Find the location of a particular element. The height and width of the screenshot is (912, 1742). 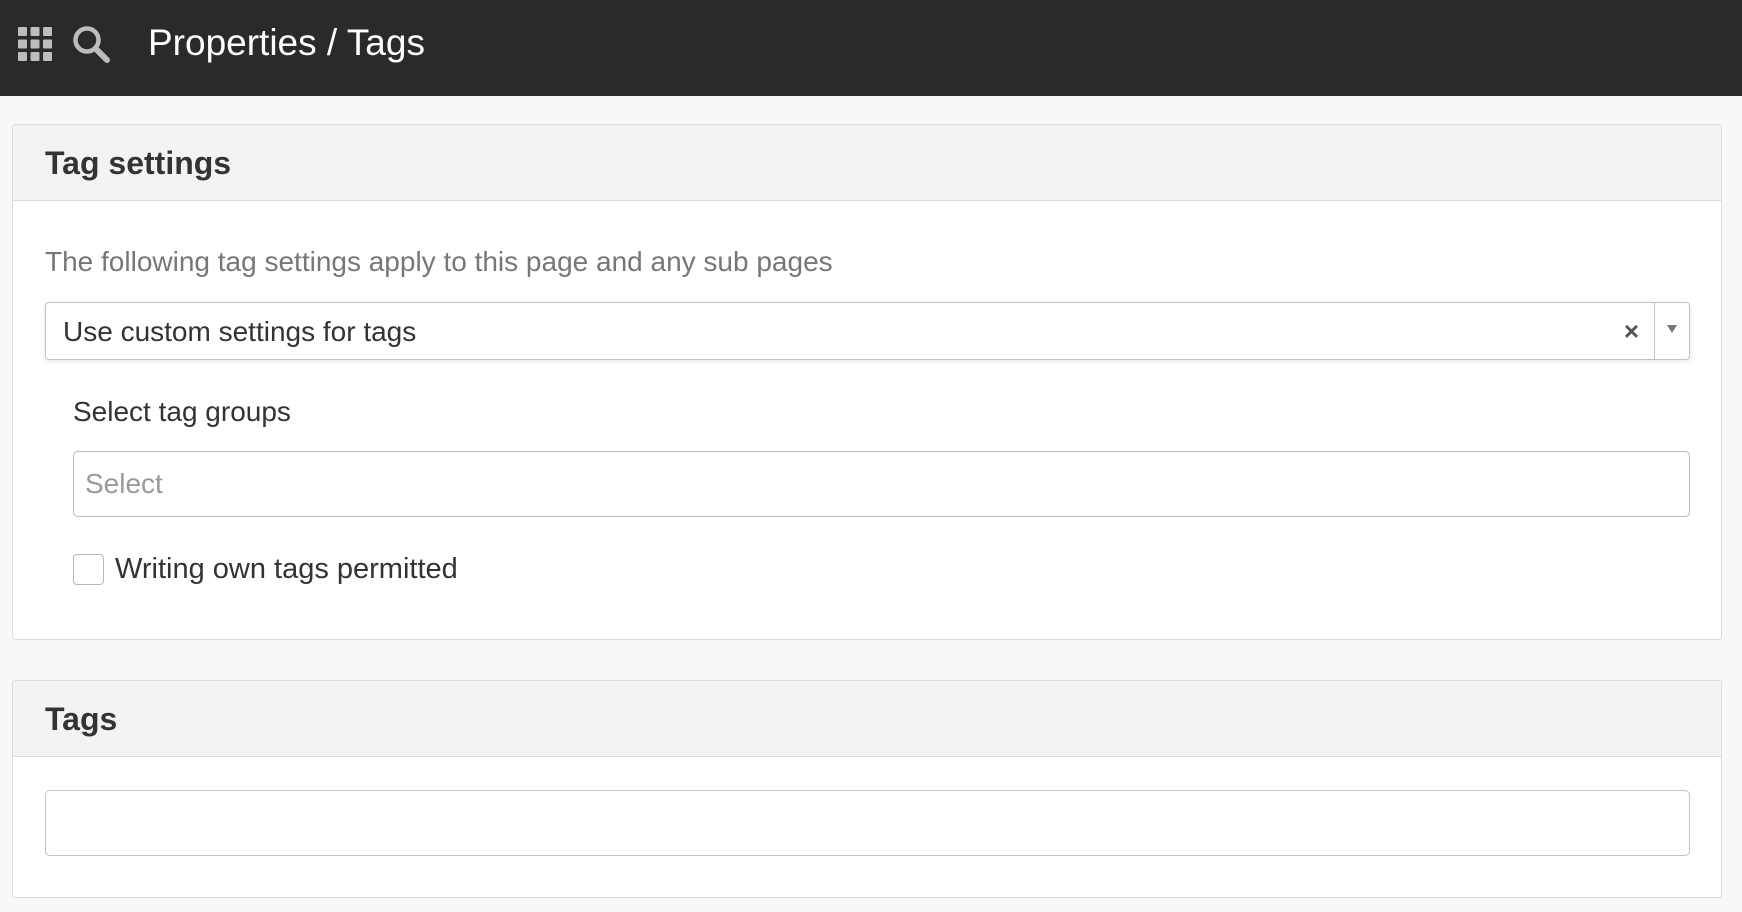

grid-apps-icon is located at coordinates (35, 44).